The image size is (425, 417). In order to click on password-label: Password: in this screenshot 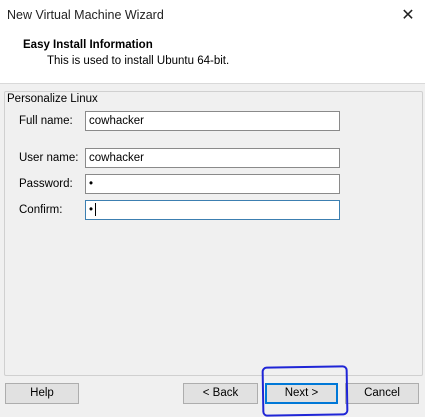, I will do `click(46, 184)`.